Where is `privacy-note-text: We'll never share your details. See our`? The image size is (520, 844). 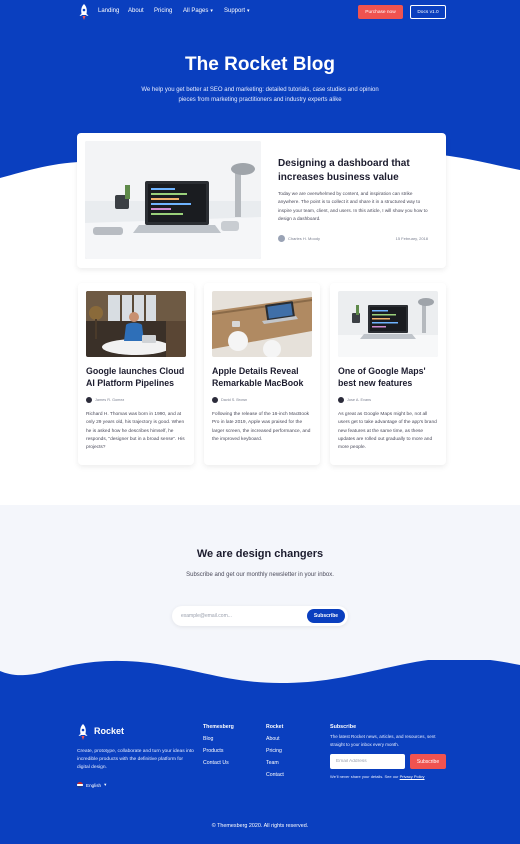
privacy-note-text: We'll never share your details. See our is located at coordinates (364, 776).